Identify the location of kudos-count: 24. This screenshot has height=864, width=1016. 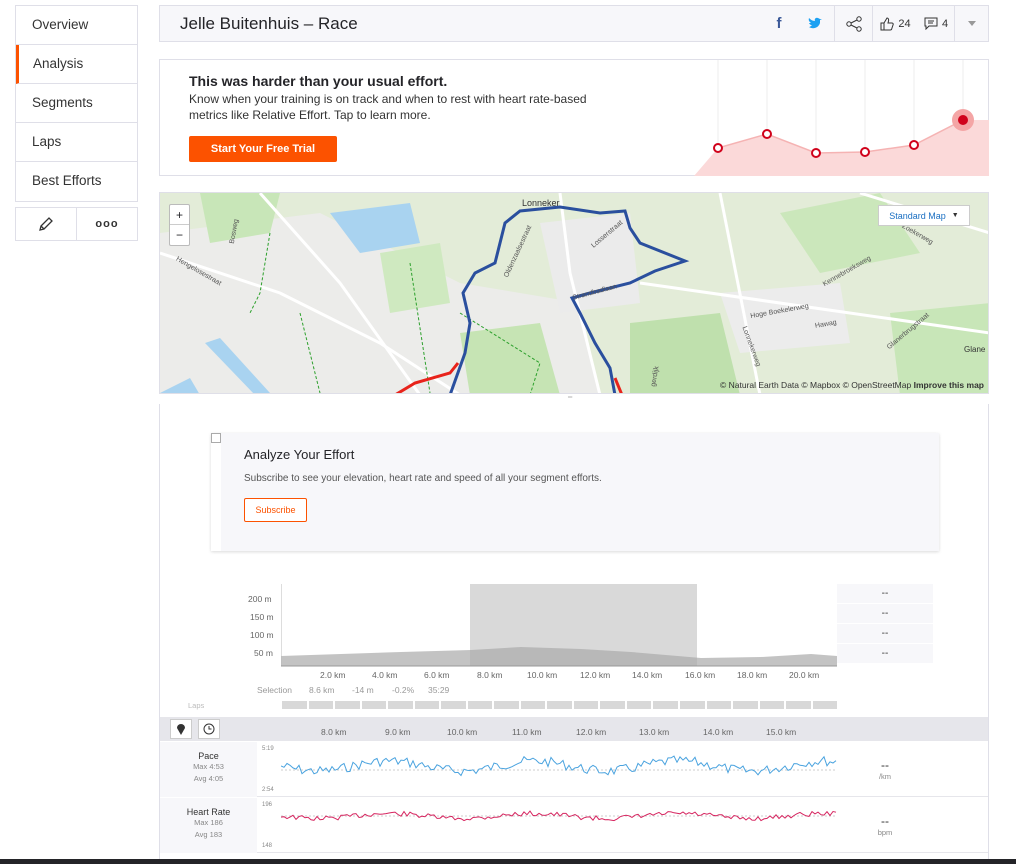
(904, 23).